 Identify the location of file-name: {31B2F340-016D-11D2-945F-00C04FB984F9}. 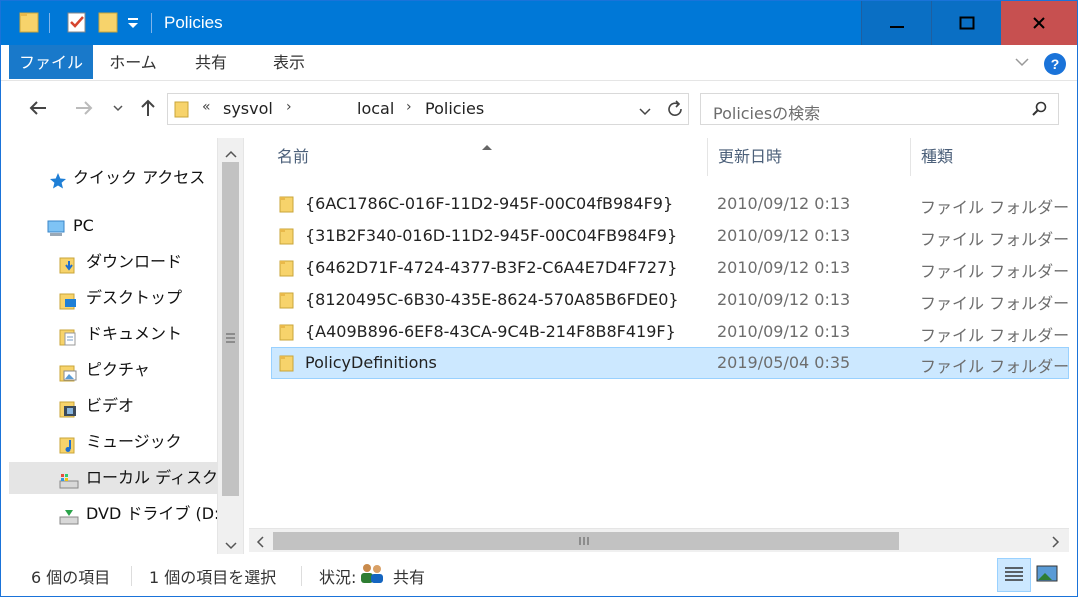
(491, 235).